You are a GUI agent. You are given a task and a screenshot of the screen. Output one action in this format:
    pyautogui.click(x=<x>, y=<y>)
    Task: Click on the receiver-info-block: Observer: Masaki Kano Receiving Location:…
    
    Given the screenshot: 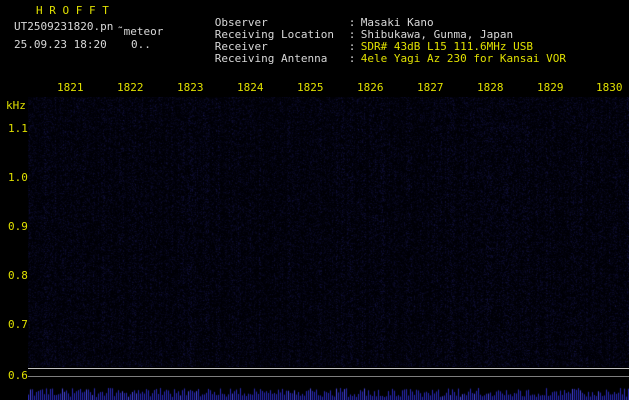 What is the action you would take?
    pyautogui.click(x=370, y=35)
    